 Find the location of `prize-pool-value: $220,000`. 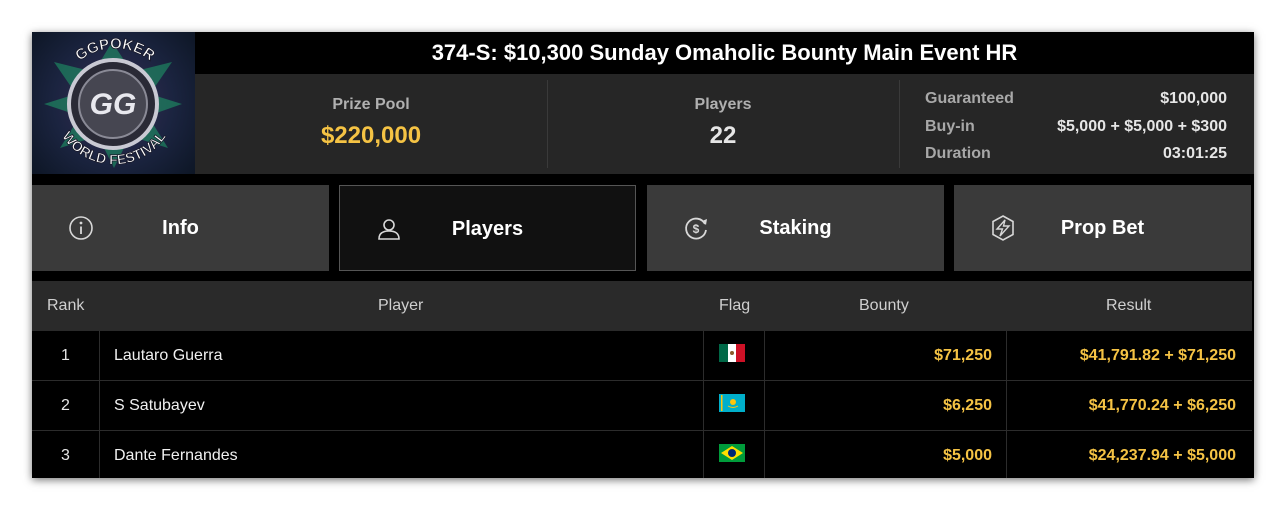

prize-pool-value: $220,000 is located at coordinates (371, 135).